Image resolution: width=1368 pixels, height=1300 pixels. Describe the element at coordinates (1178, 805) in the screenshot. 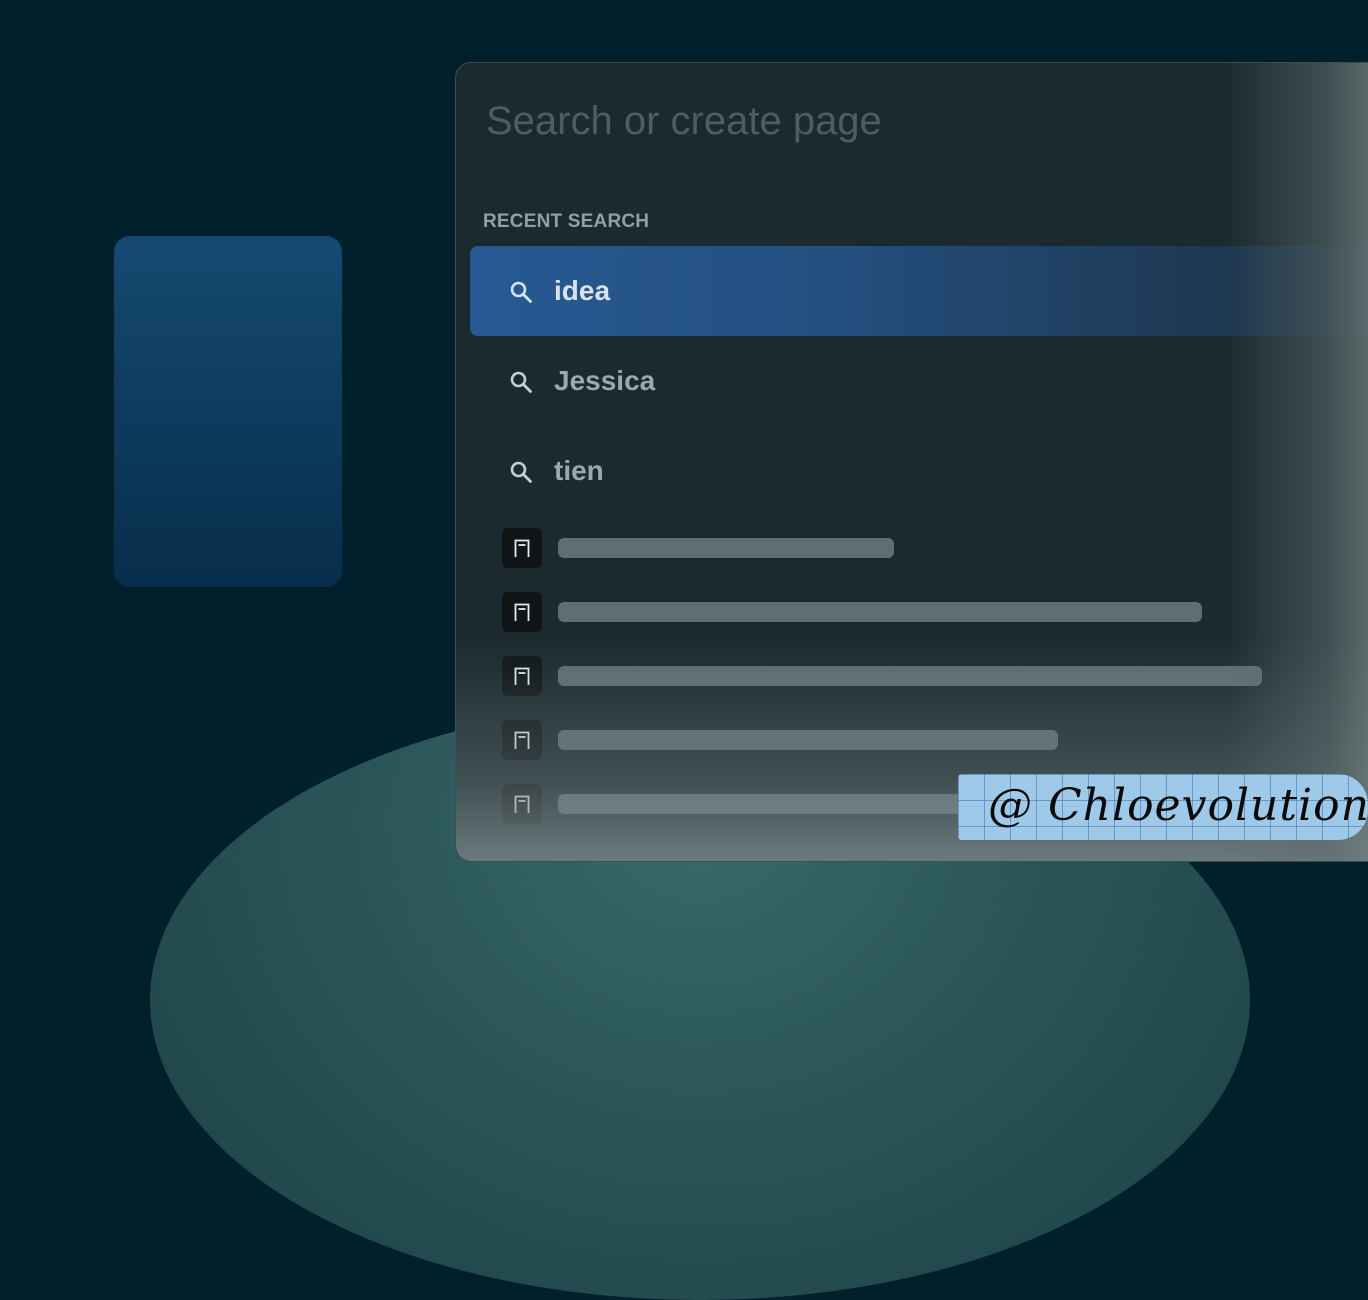

I see `watermark-text: @ Chloevolution` at that location.